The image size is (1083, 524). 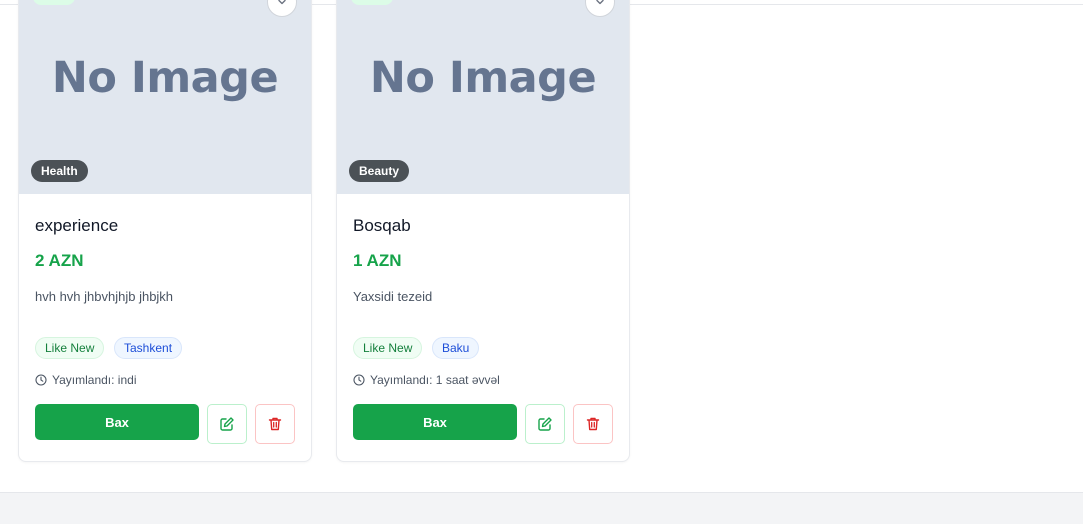 I want to click on posted-time: Yayımlandı: indi, so click(x=86, y=380).